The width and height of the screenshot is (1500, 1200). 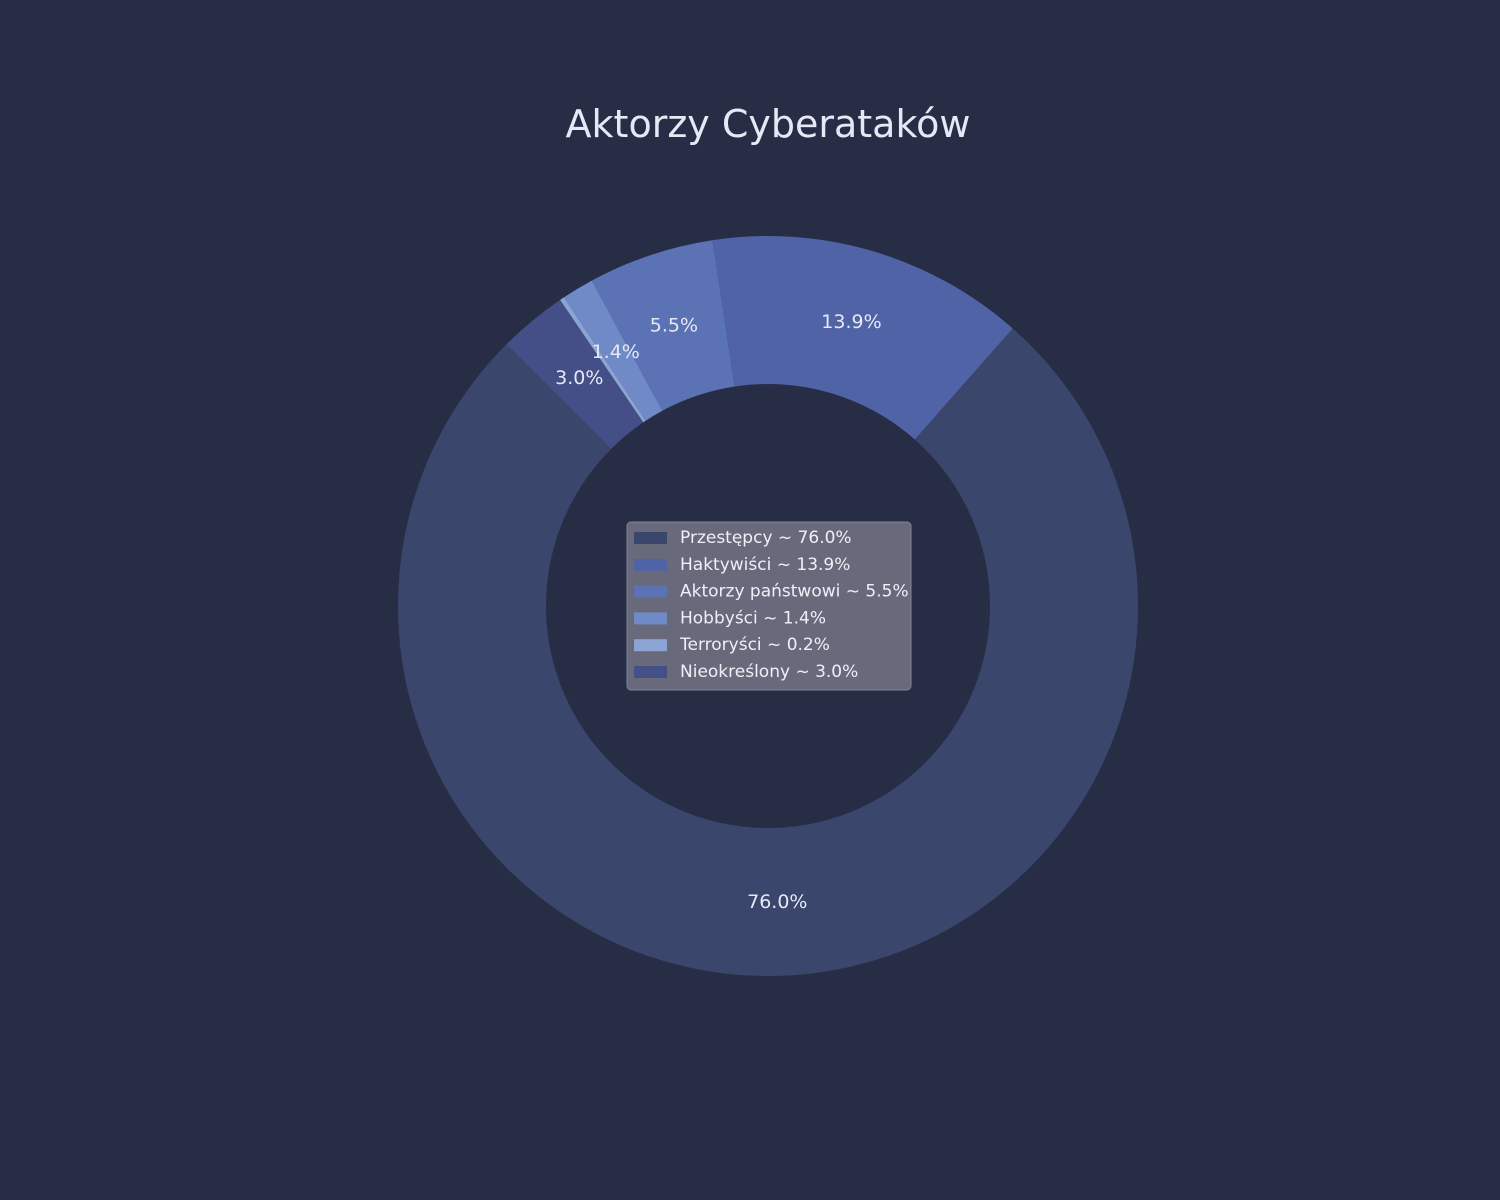 What do you see at coordinates (768, 124) in the screenshot?
I see `chart-title: Aktorzy Cyberataków` at bounding box center [768, 124].